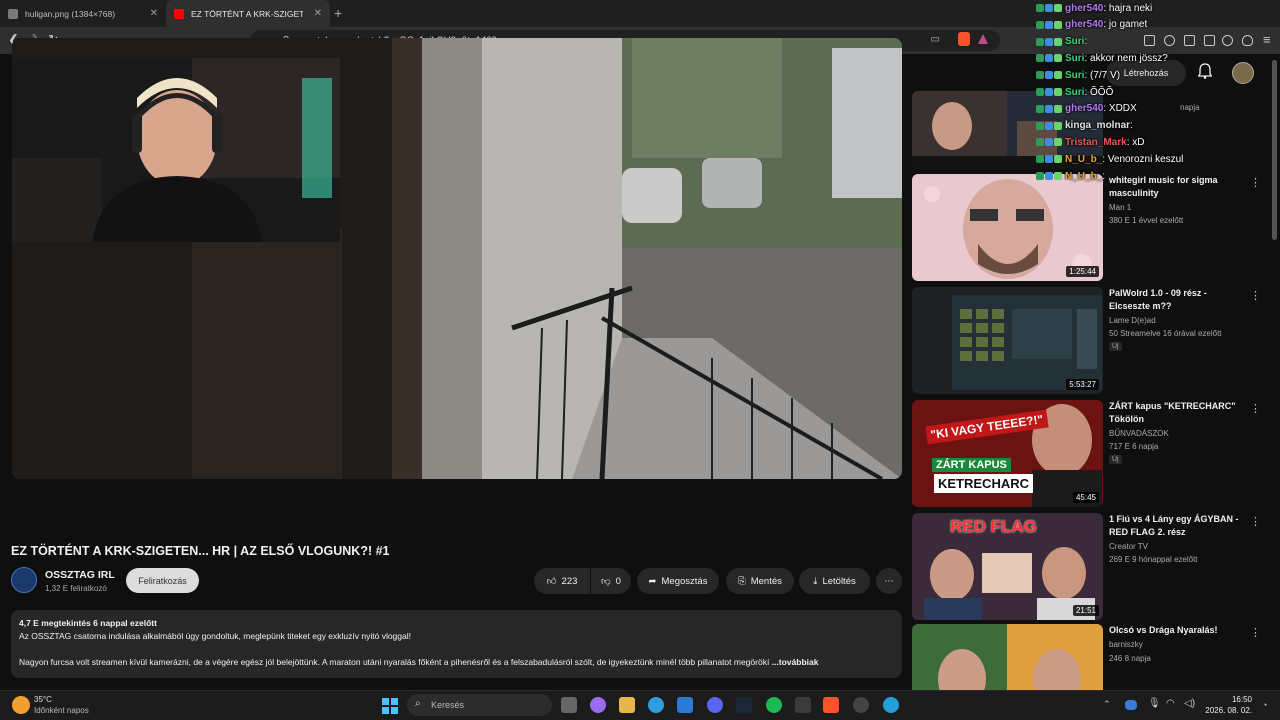 The width and height of the screenshot is (1280, 720). I want to click on xbox-icon, so click(803, 705).